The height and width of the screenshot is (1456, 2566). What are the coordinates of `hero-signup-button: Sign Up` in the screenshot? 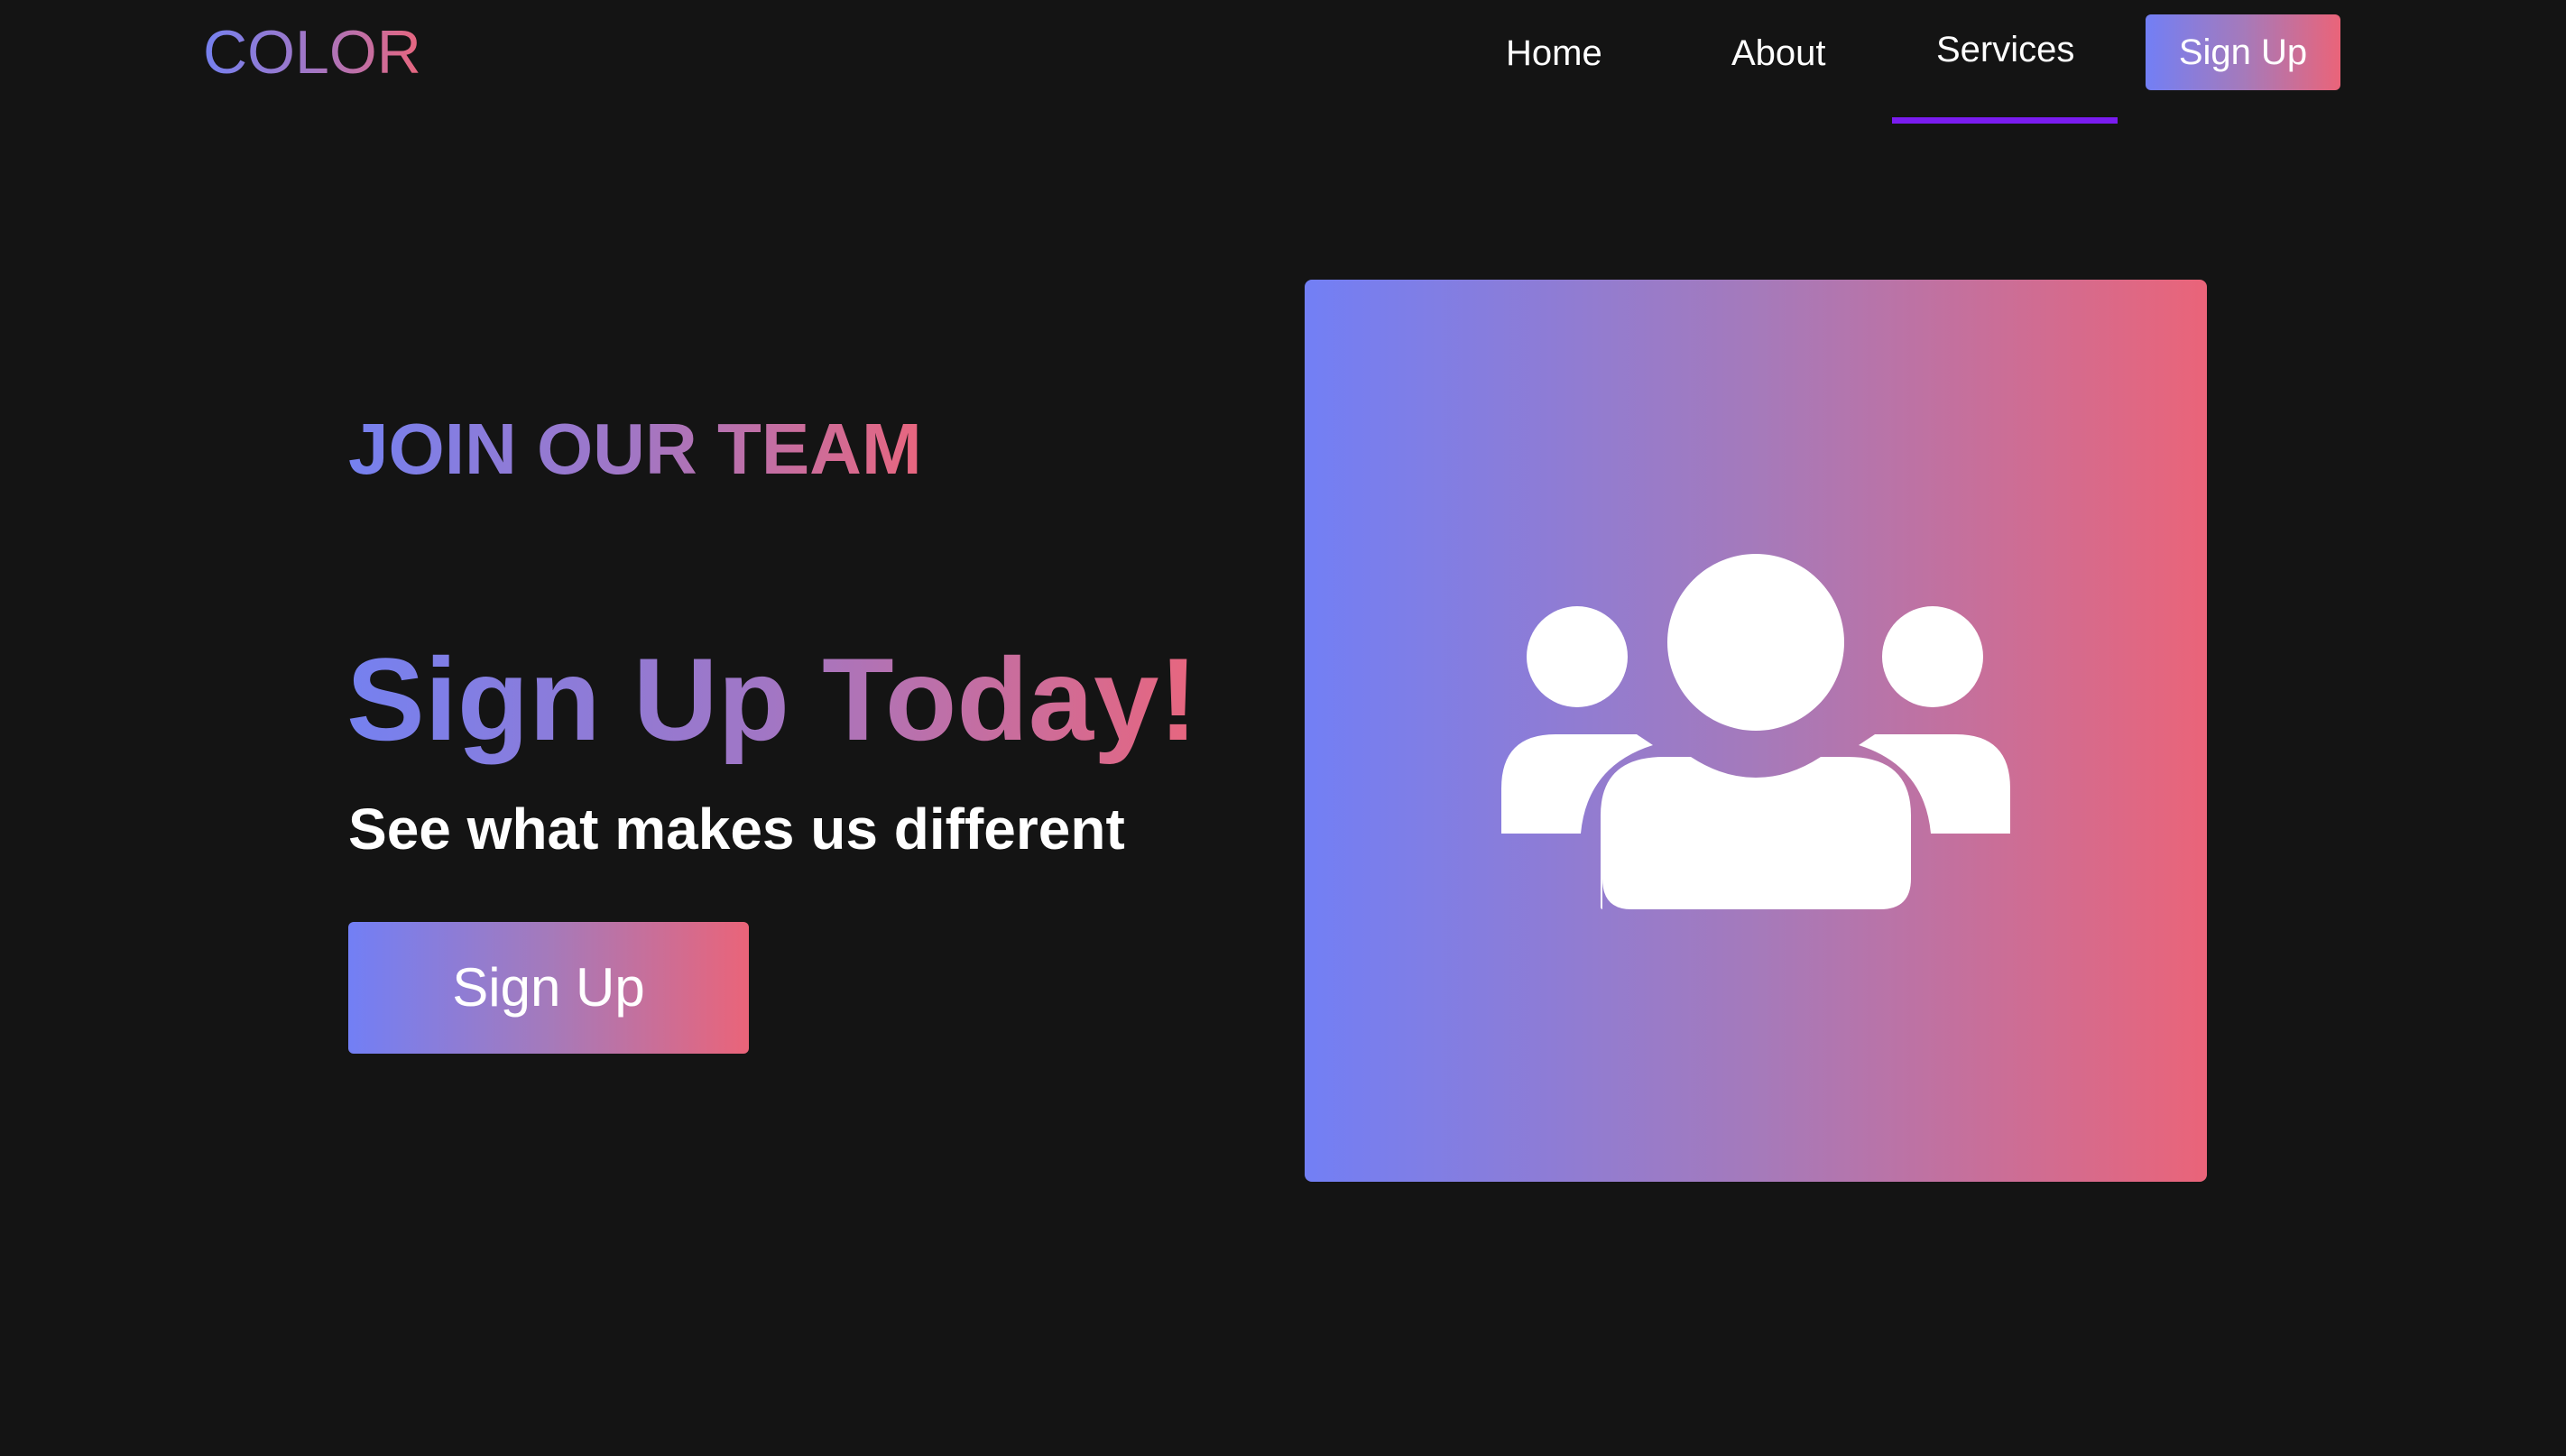 It's located at (549, 988).